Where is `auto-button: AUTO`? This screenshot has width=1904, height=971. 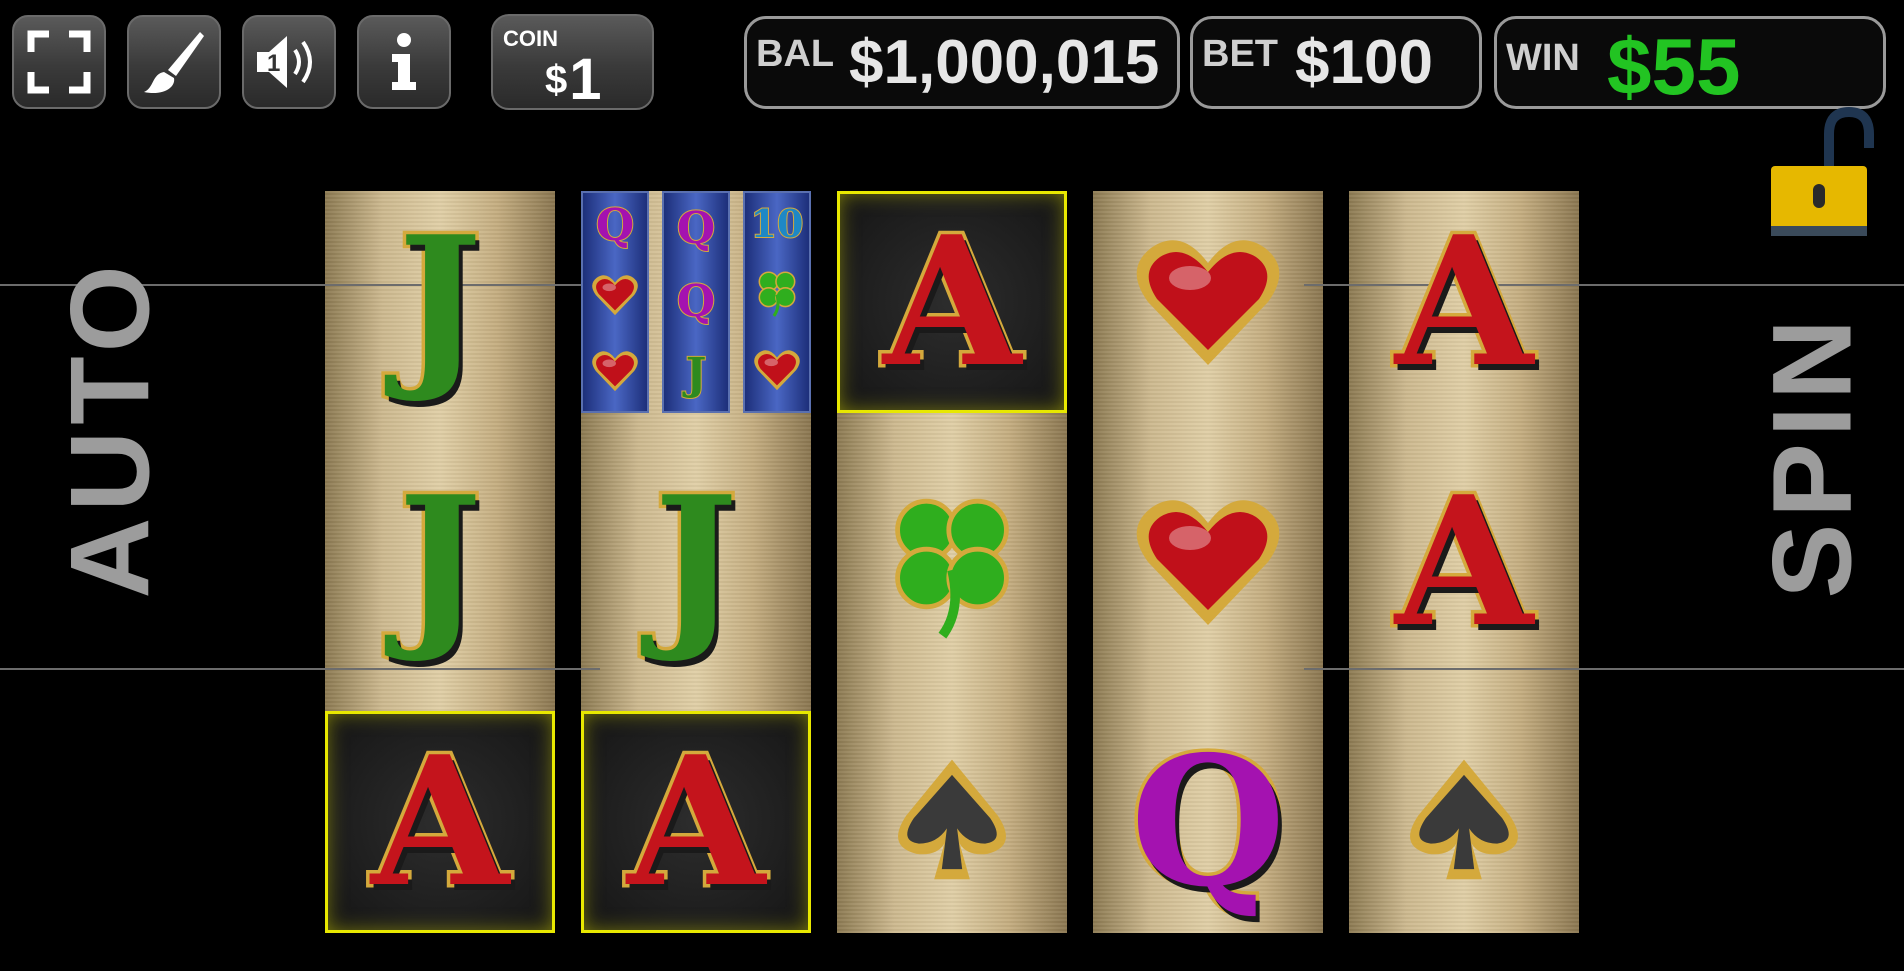
auto-button: AUTO is located at coordinates (110, 428).